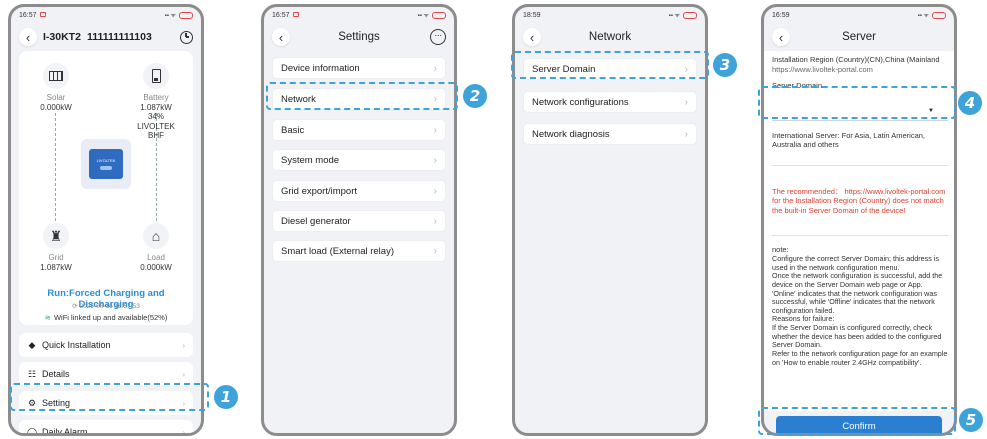 The width and height of the screenshot is (987, 439). Describe the element at coordinates (293, 130) in the screenshot. I see `item-label: Basic` at that location.